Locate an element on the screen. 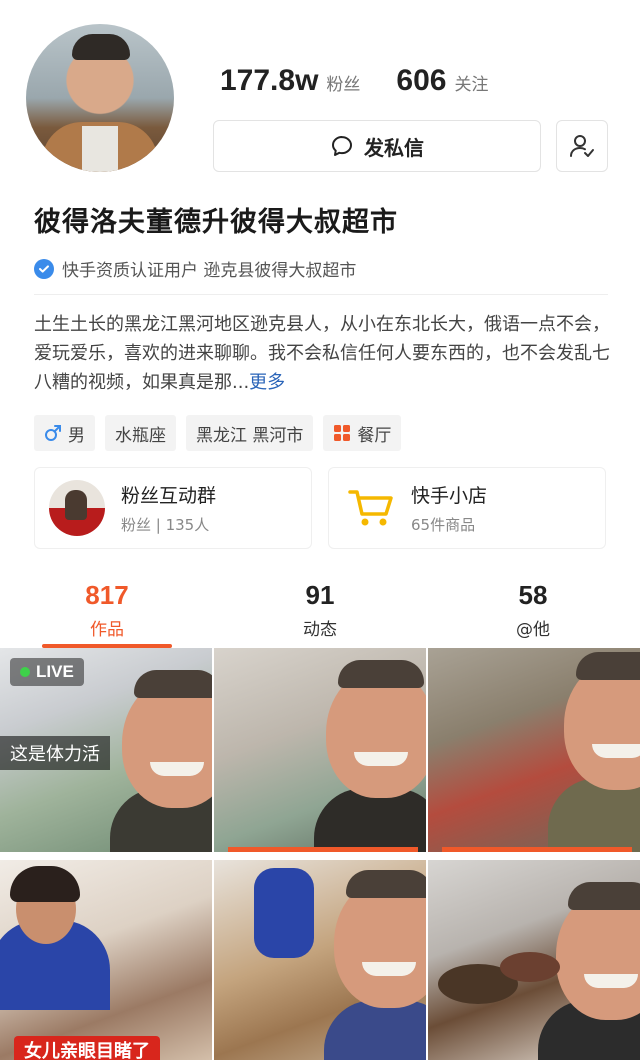  profile-stats: 177.8w 粉丝 606 关注 is located at coordinates (368, 81).